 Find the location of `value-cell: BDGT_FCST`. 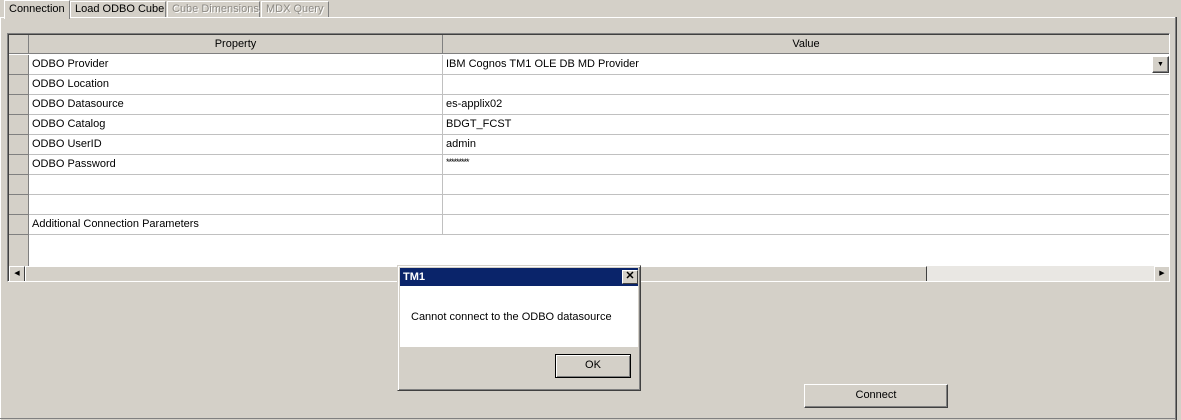

value-cell: BDGT_FCST is located at coordinates (806, 125).